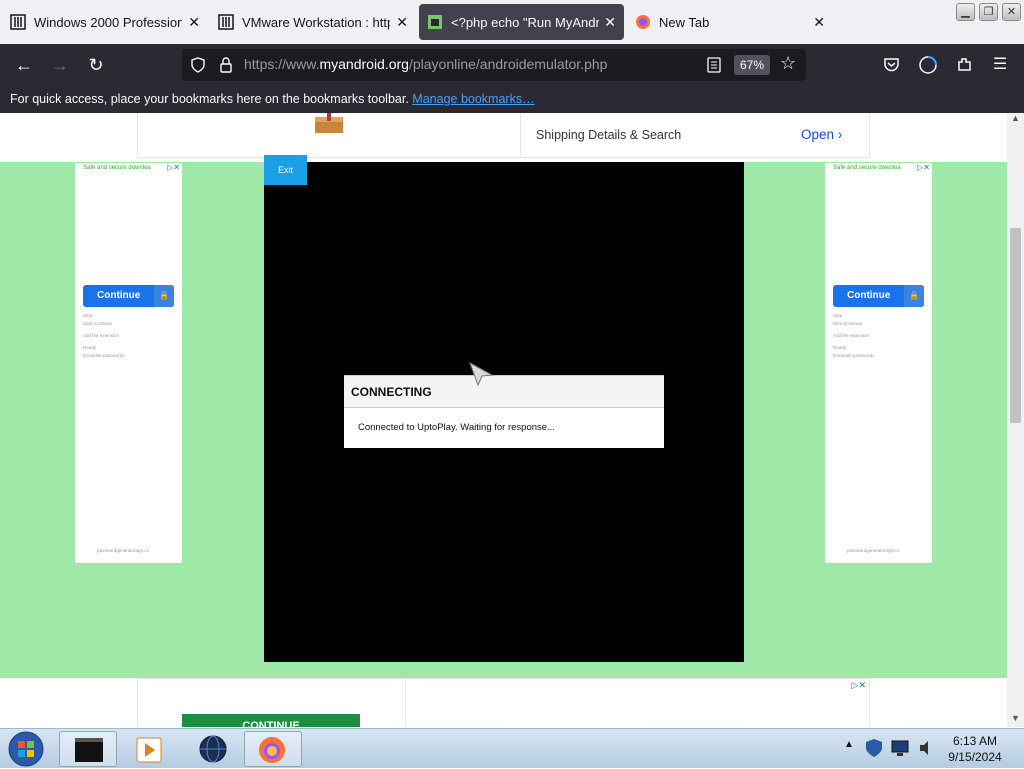  I want to click on bottom-continue-button: CONTINUE, so click(271, 720).